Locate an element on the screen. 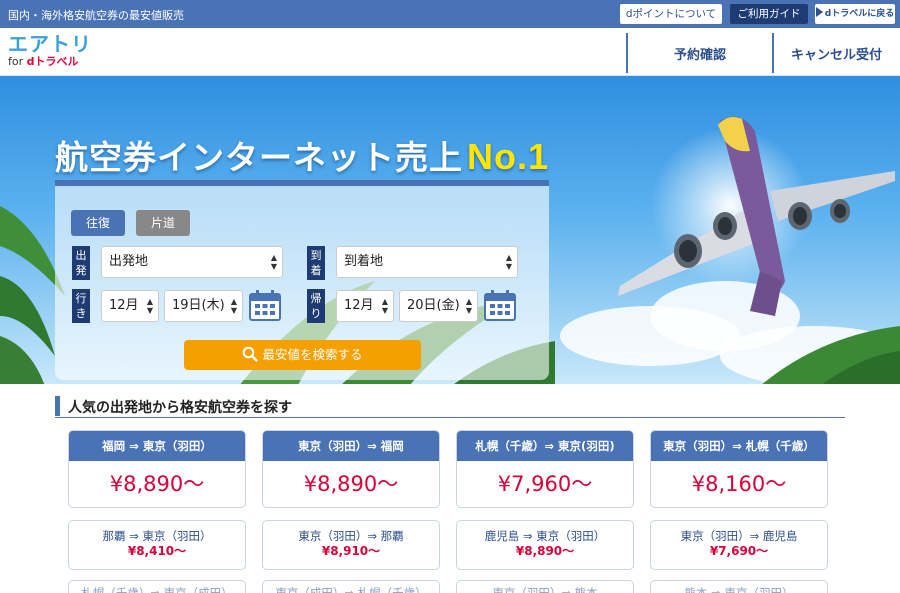  return-day-select: 20日(金) ▲ ▼ is located at coordinates (438, 306).